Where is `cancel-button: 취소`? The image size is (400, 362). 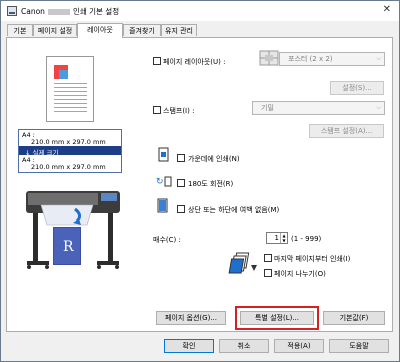 cancel-button: 취소 is located at coordinates (244, 346).